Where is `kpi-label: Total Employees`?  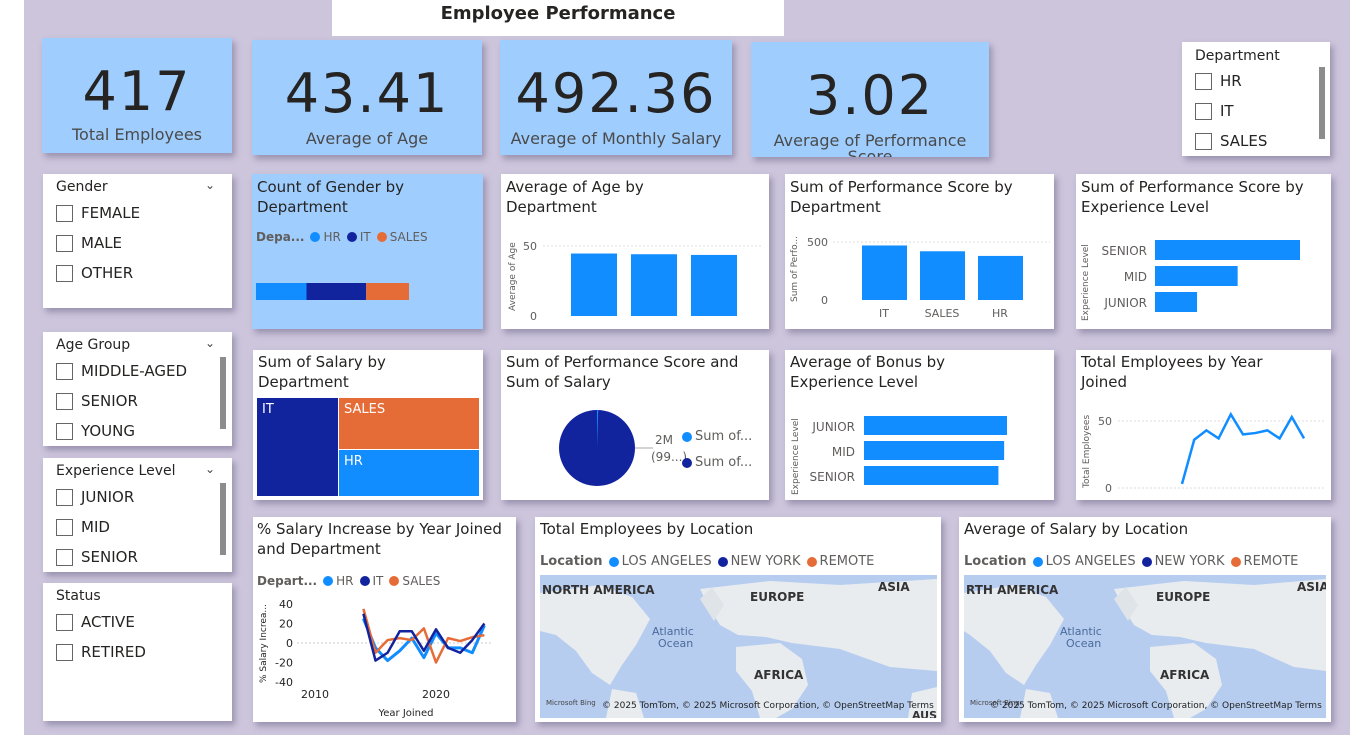
kpi-label: Total Employees is located at coordinates (137, 134).